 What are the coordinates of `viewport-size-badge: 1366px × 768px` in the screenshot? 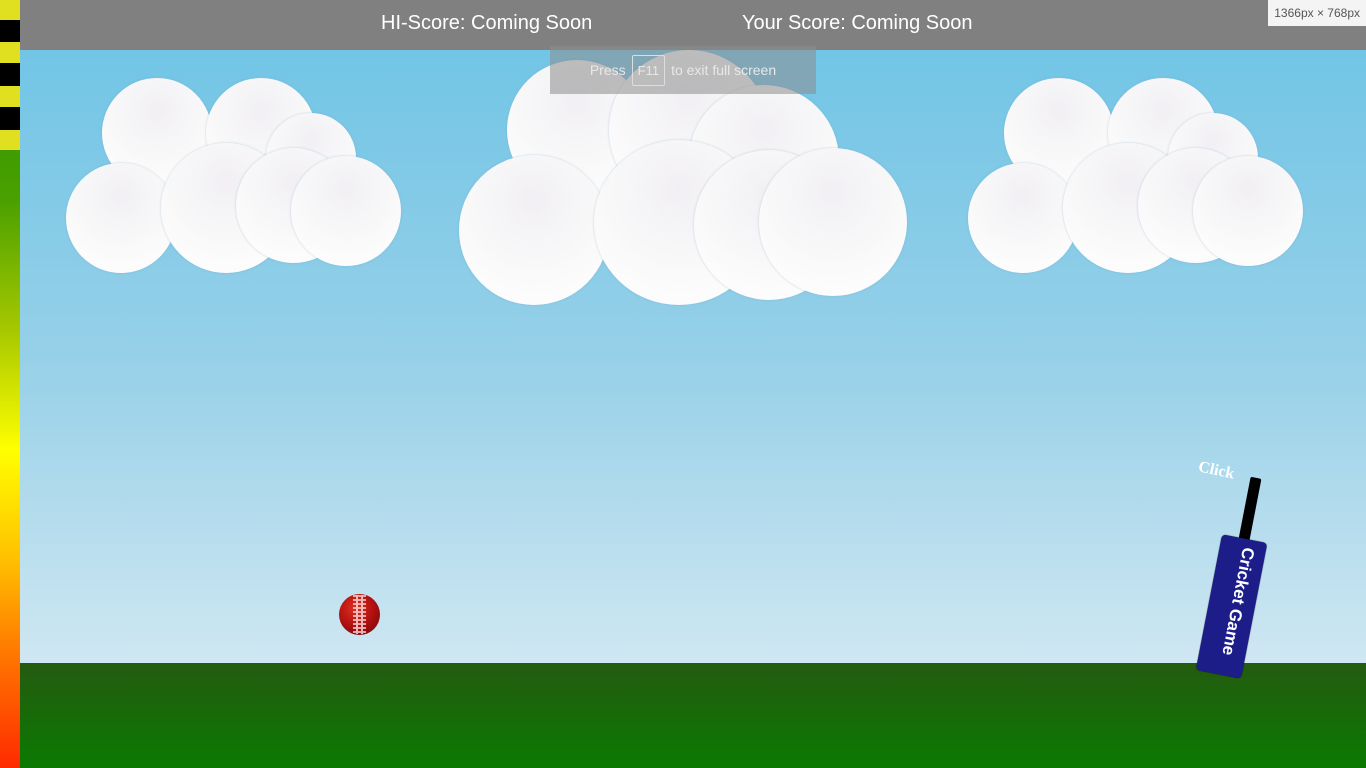 It's located at (1317, 13).